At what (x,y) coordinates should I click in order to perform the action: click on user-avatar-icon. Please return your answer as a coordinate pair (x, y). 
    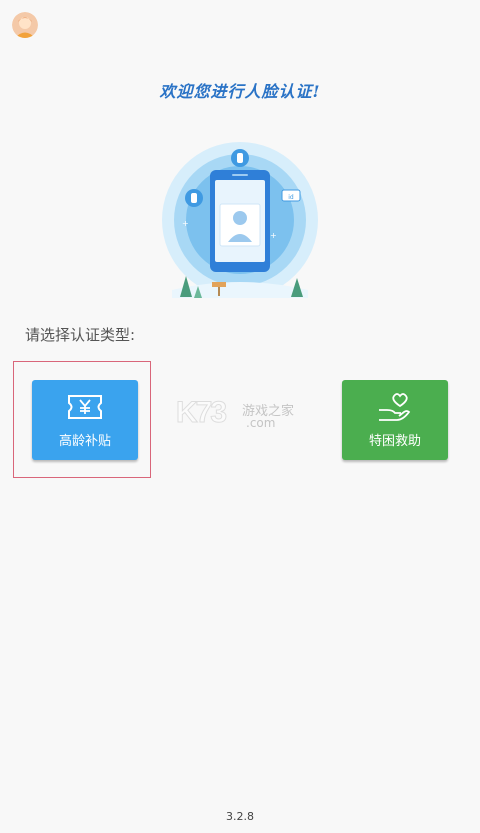
    Looking at the image, I should click on (25, 25).